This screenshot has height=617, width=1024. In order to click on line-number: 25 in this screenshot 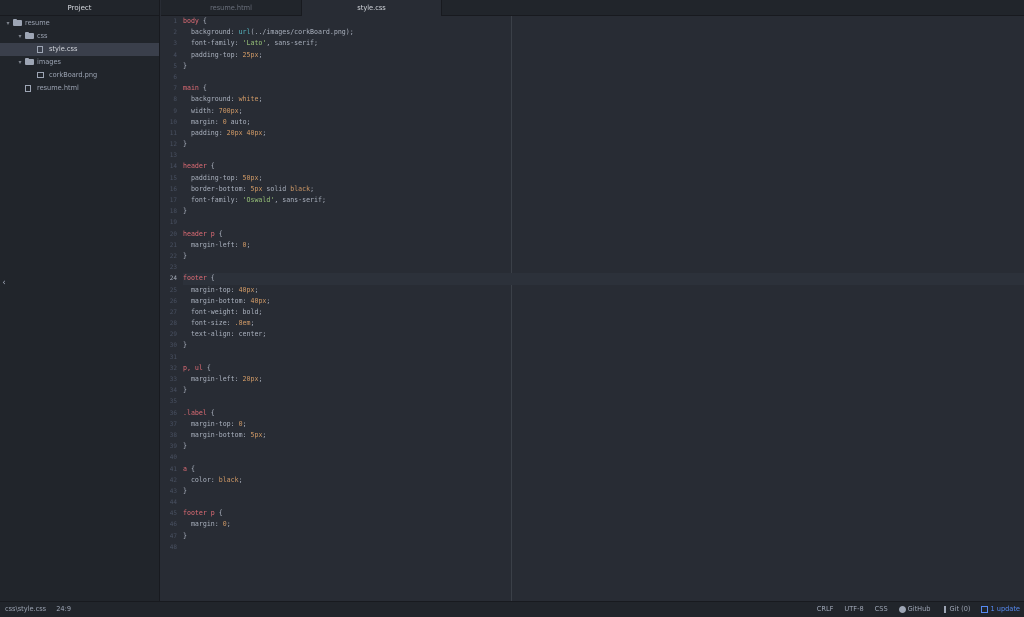, I will do `click(170, 290)`.